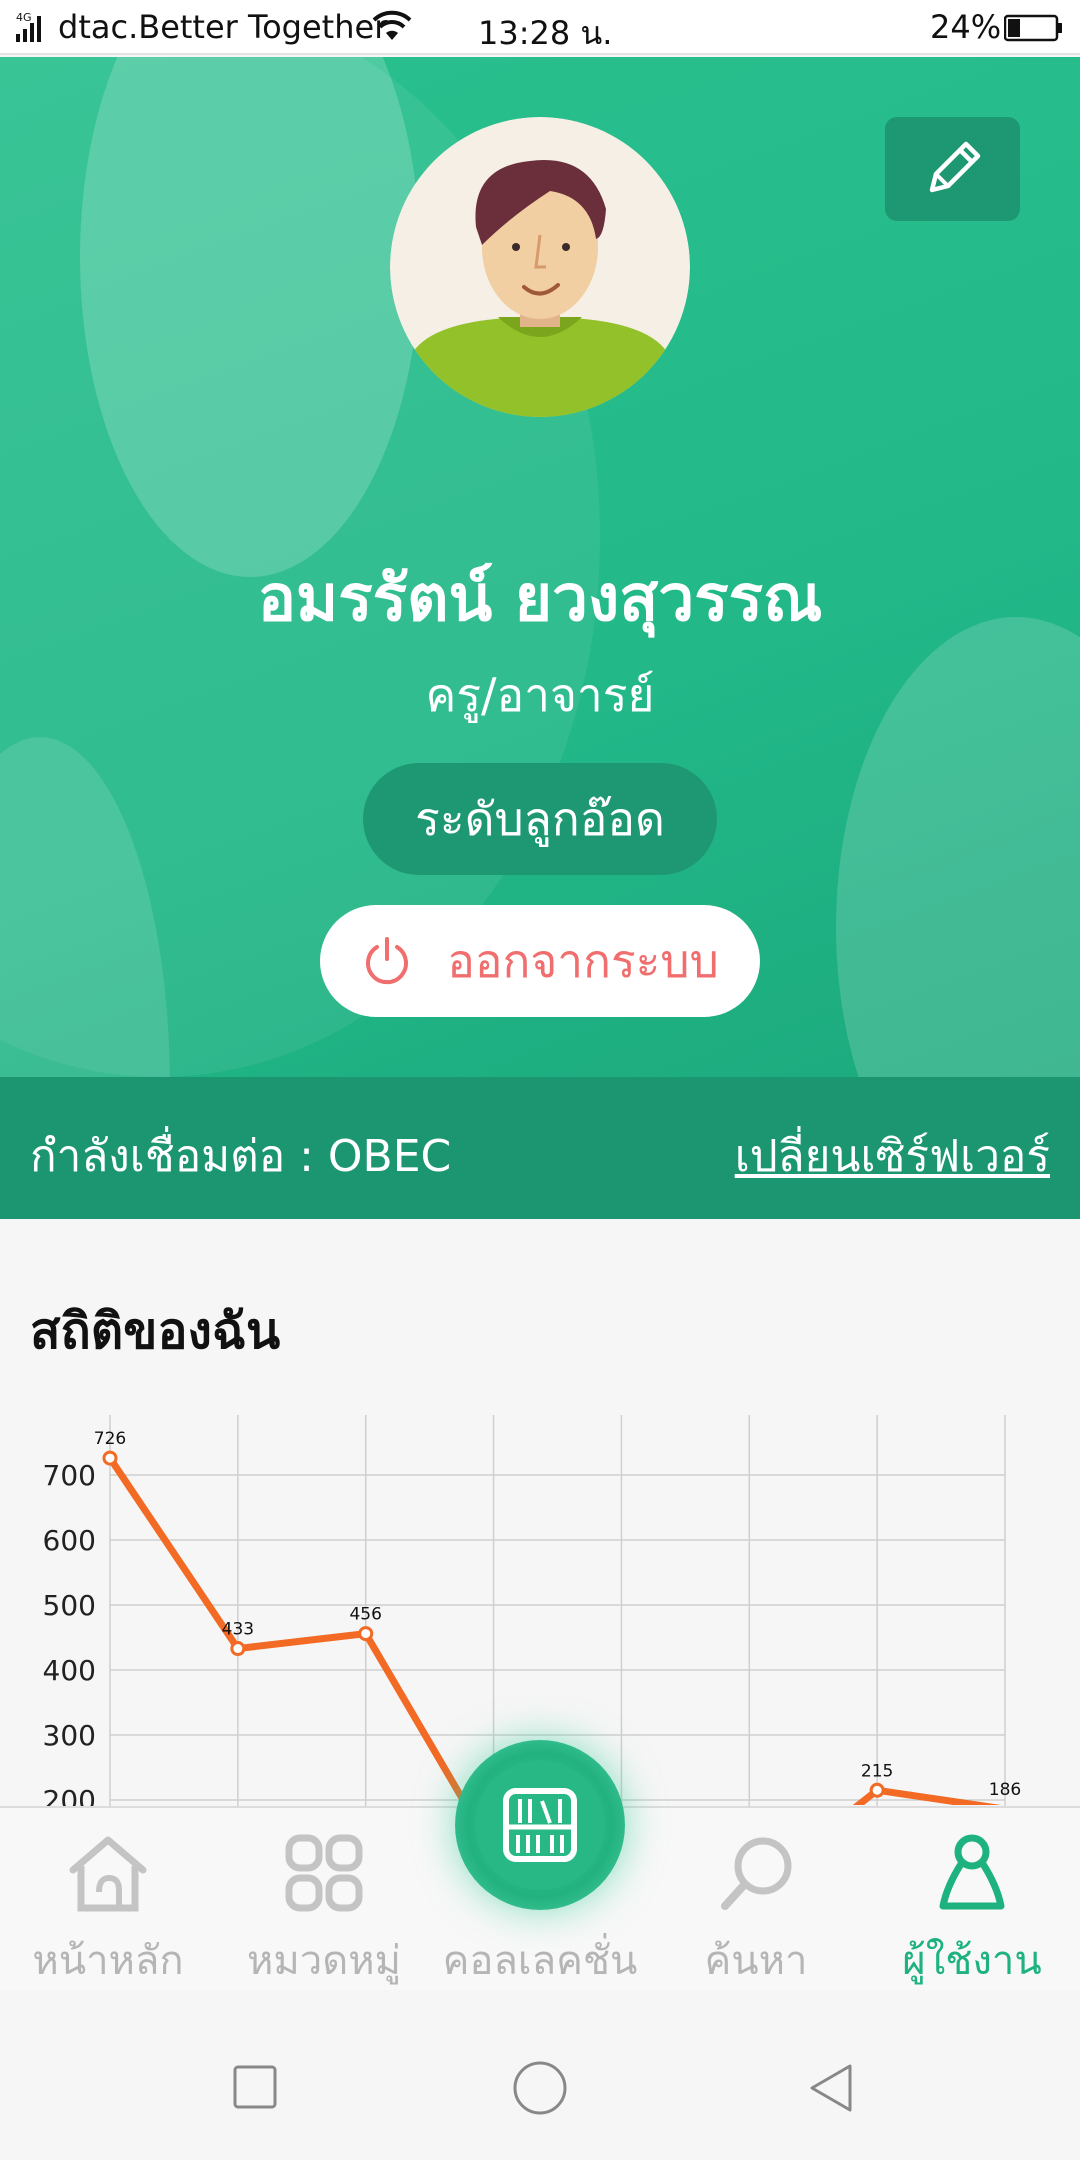 This screenshot has width=1080, height=2160. What do you see at coordinates (255, 2087) in the screenshot?
I see `recents-icon` at bounding box center [255, 2087].